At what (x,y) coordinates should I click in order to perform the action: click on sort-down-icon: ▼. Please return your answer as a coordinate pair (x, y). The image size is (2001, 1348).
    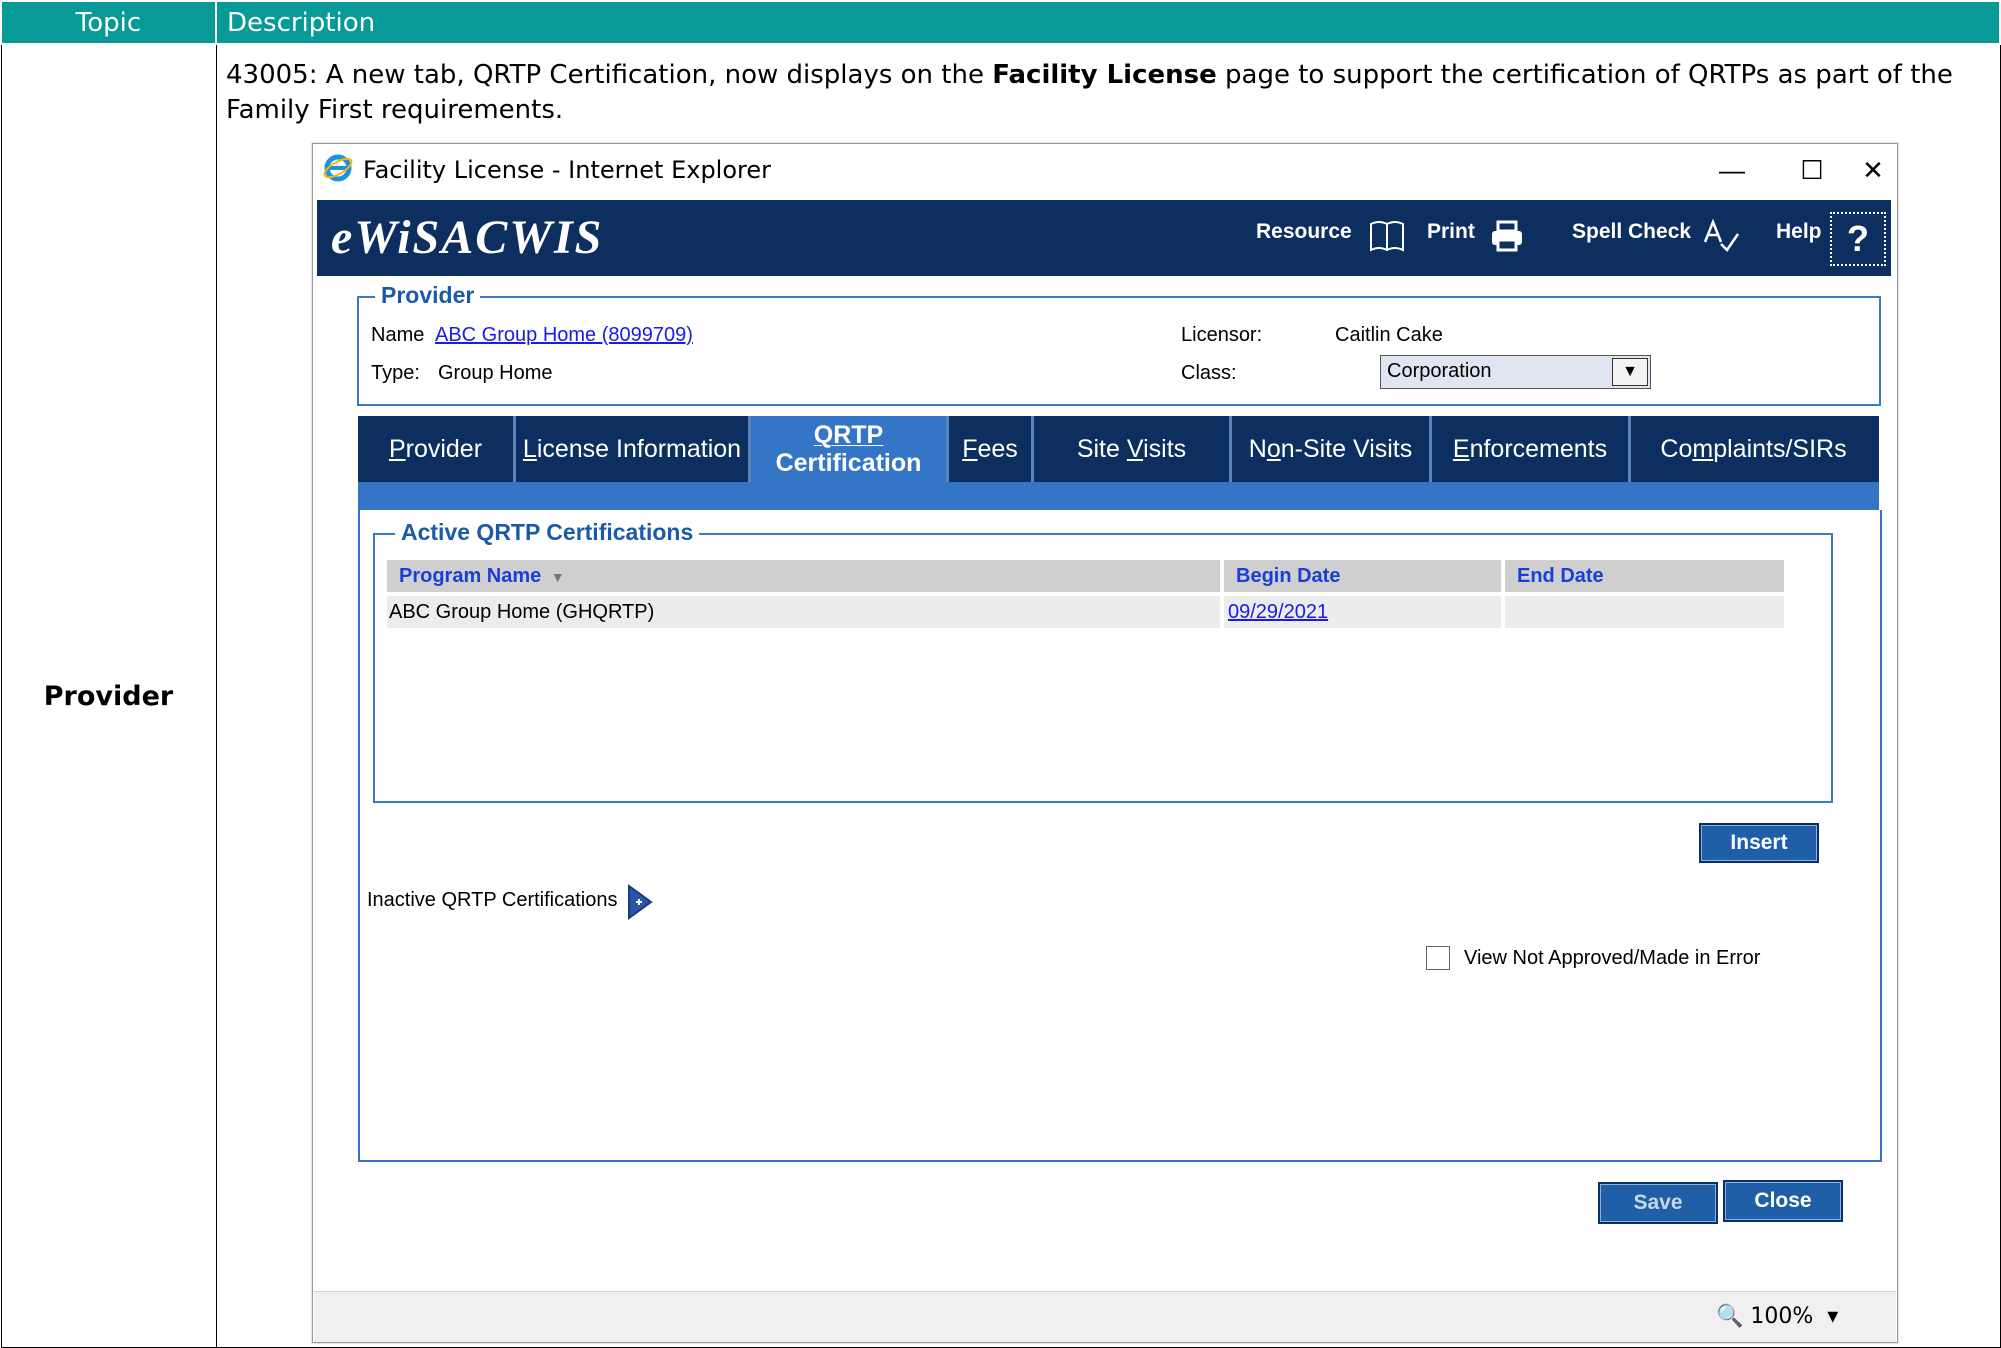
    Looking at the image, I should click on (558, 577).